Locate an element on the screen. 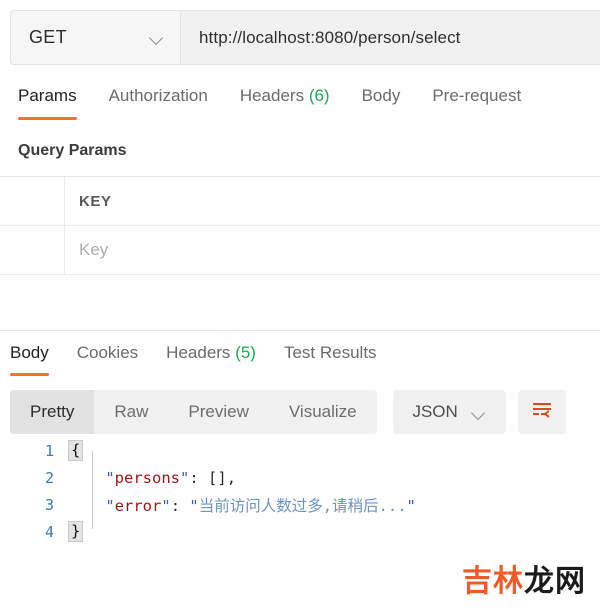  tab-response-body: Body is located at coordinates (29, 358).